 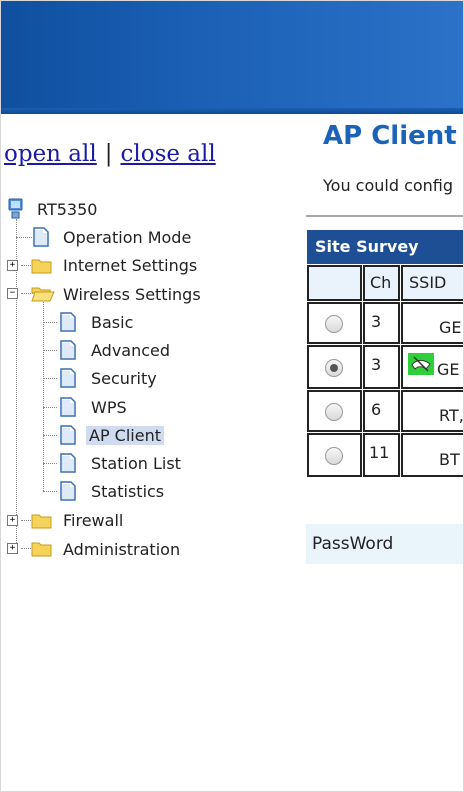 I want to click on tree-item-label: Station List, so click(x=136, y=463).